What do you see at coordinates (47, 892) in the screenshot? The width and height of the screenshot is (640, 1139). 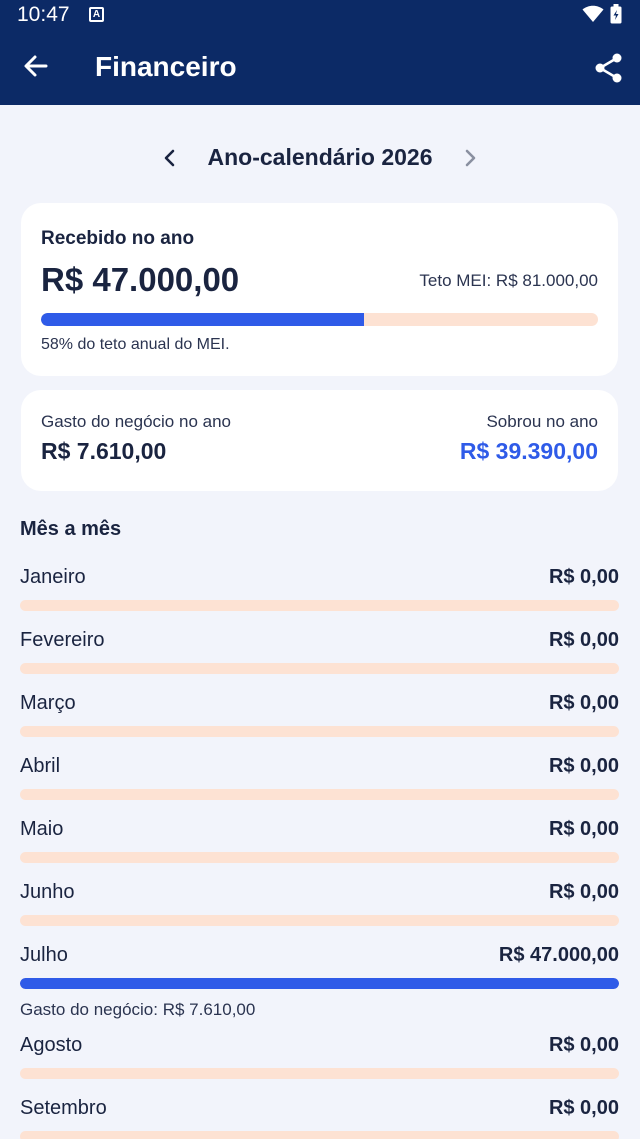 I see `month-name: Junho` at bounding box center [47, 892].